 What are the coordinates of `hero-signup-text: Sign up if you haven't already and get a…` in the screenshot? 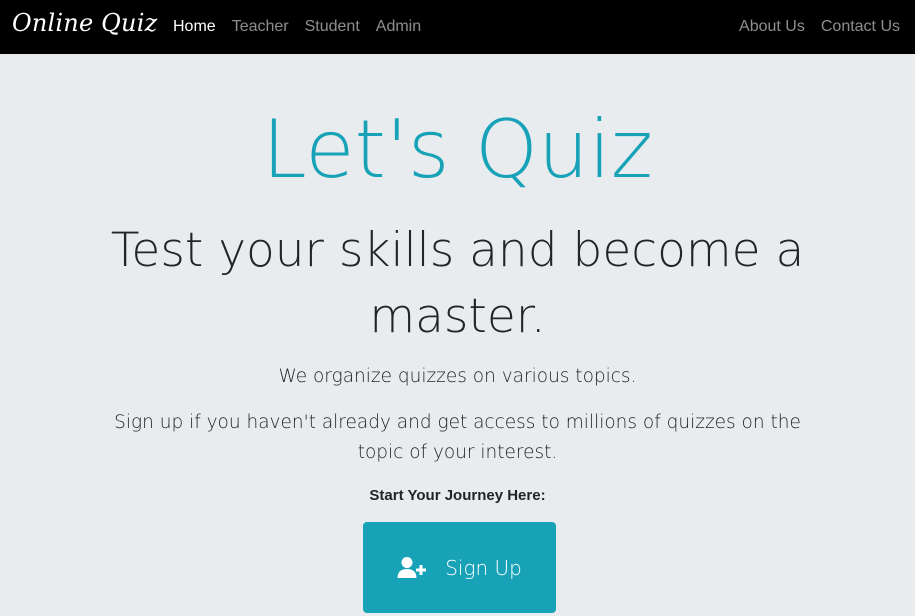 It's located at (457, 437).